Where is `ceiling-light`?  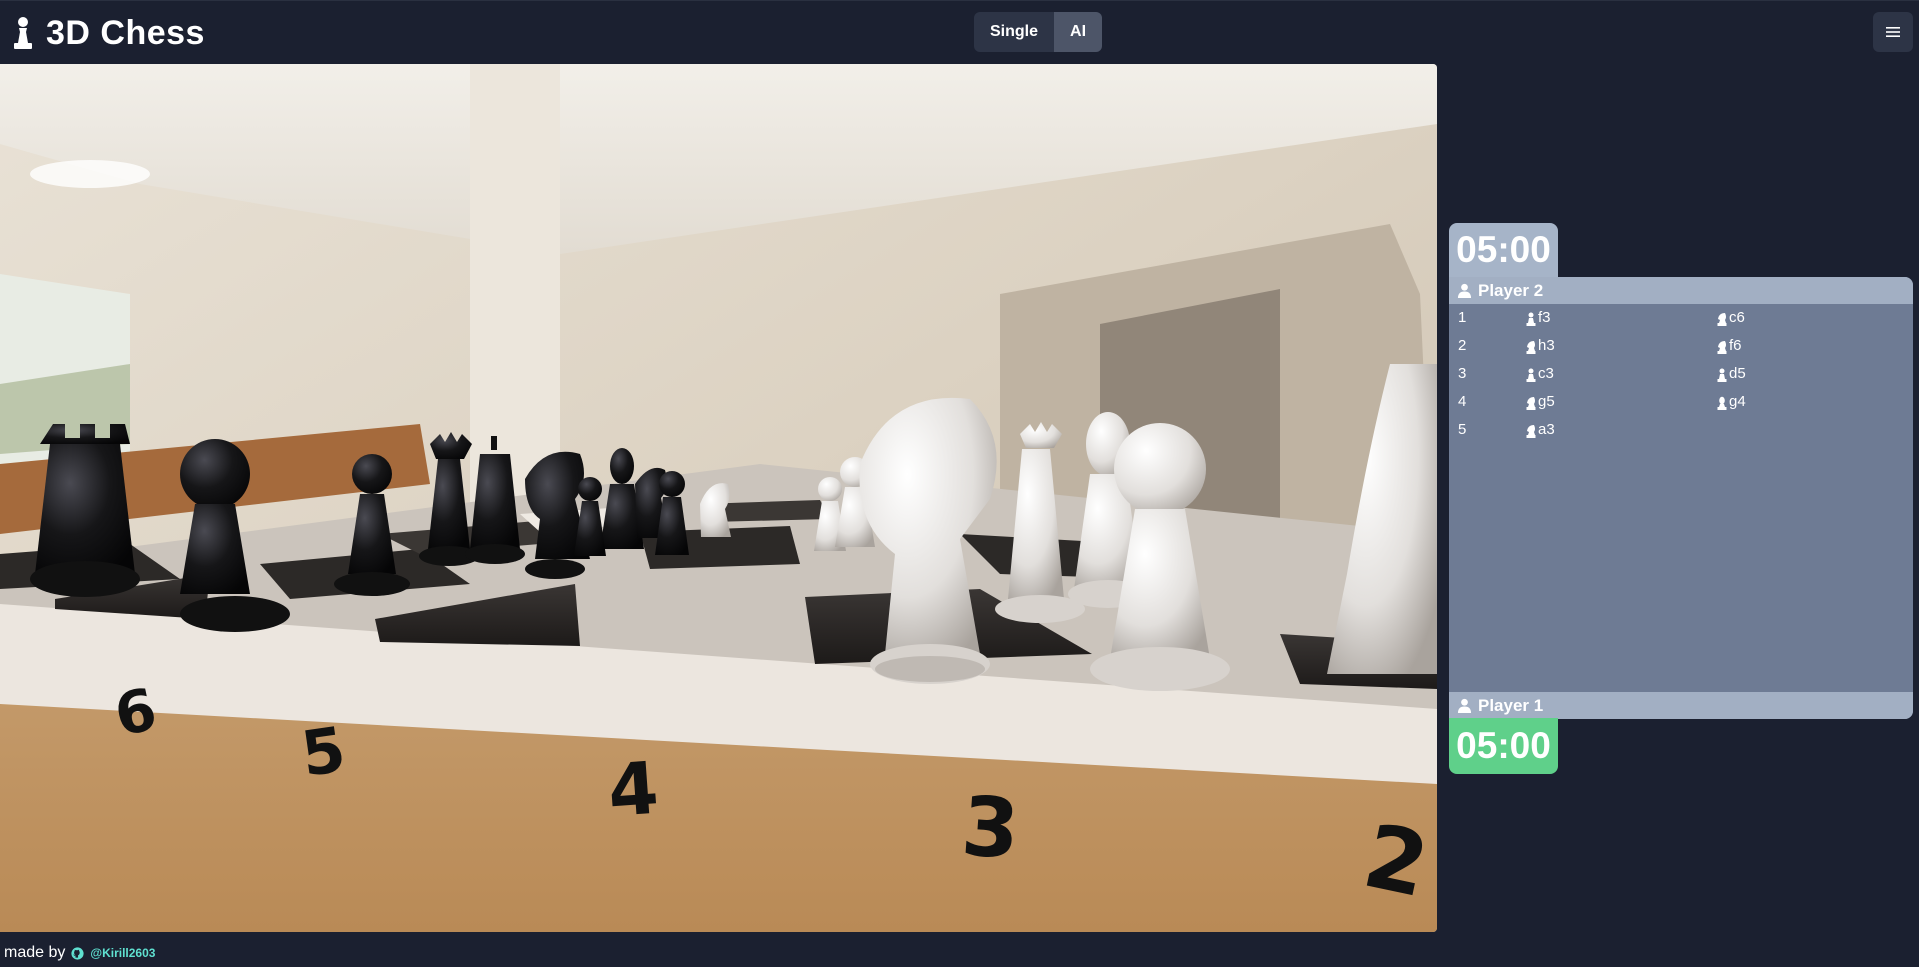 ceiling-light is located at coordinates (90, 174).